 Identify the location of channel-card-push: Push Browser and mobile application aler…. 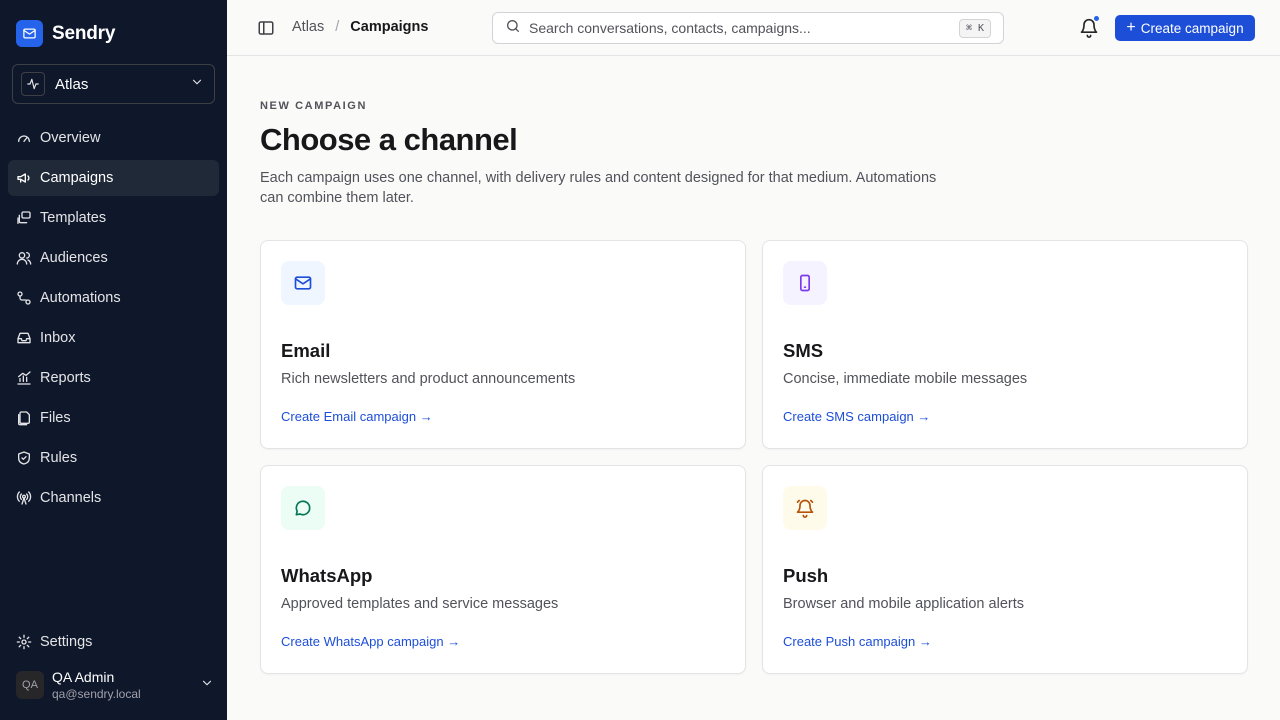
(1005, 569).